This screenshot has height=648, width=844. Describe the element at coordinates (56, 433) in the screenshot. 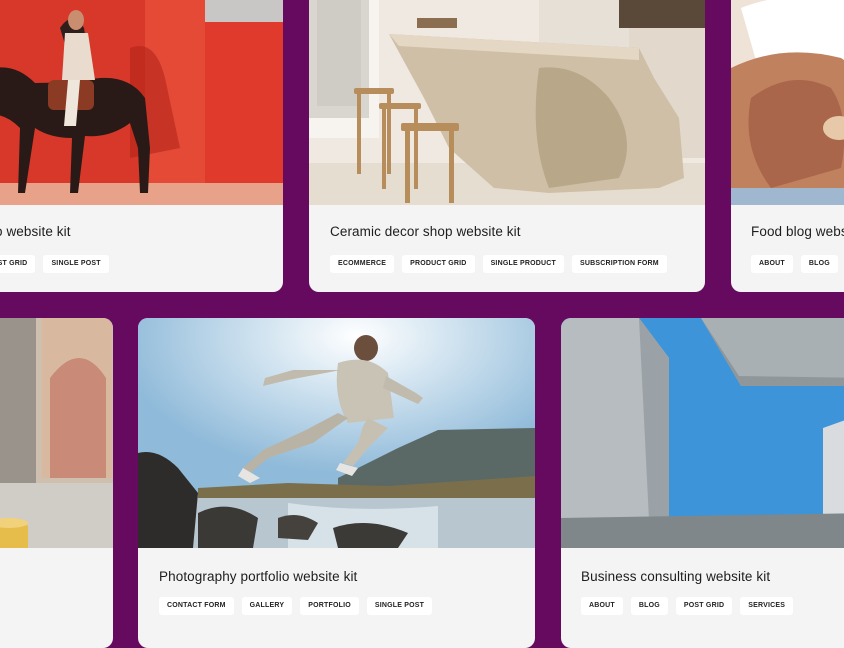

I see `card-4-photo` at that location.